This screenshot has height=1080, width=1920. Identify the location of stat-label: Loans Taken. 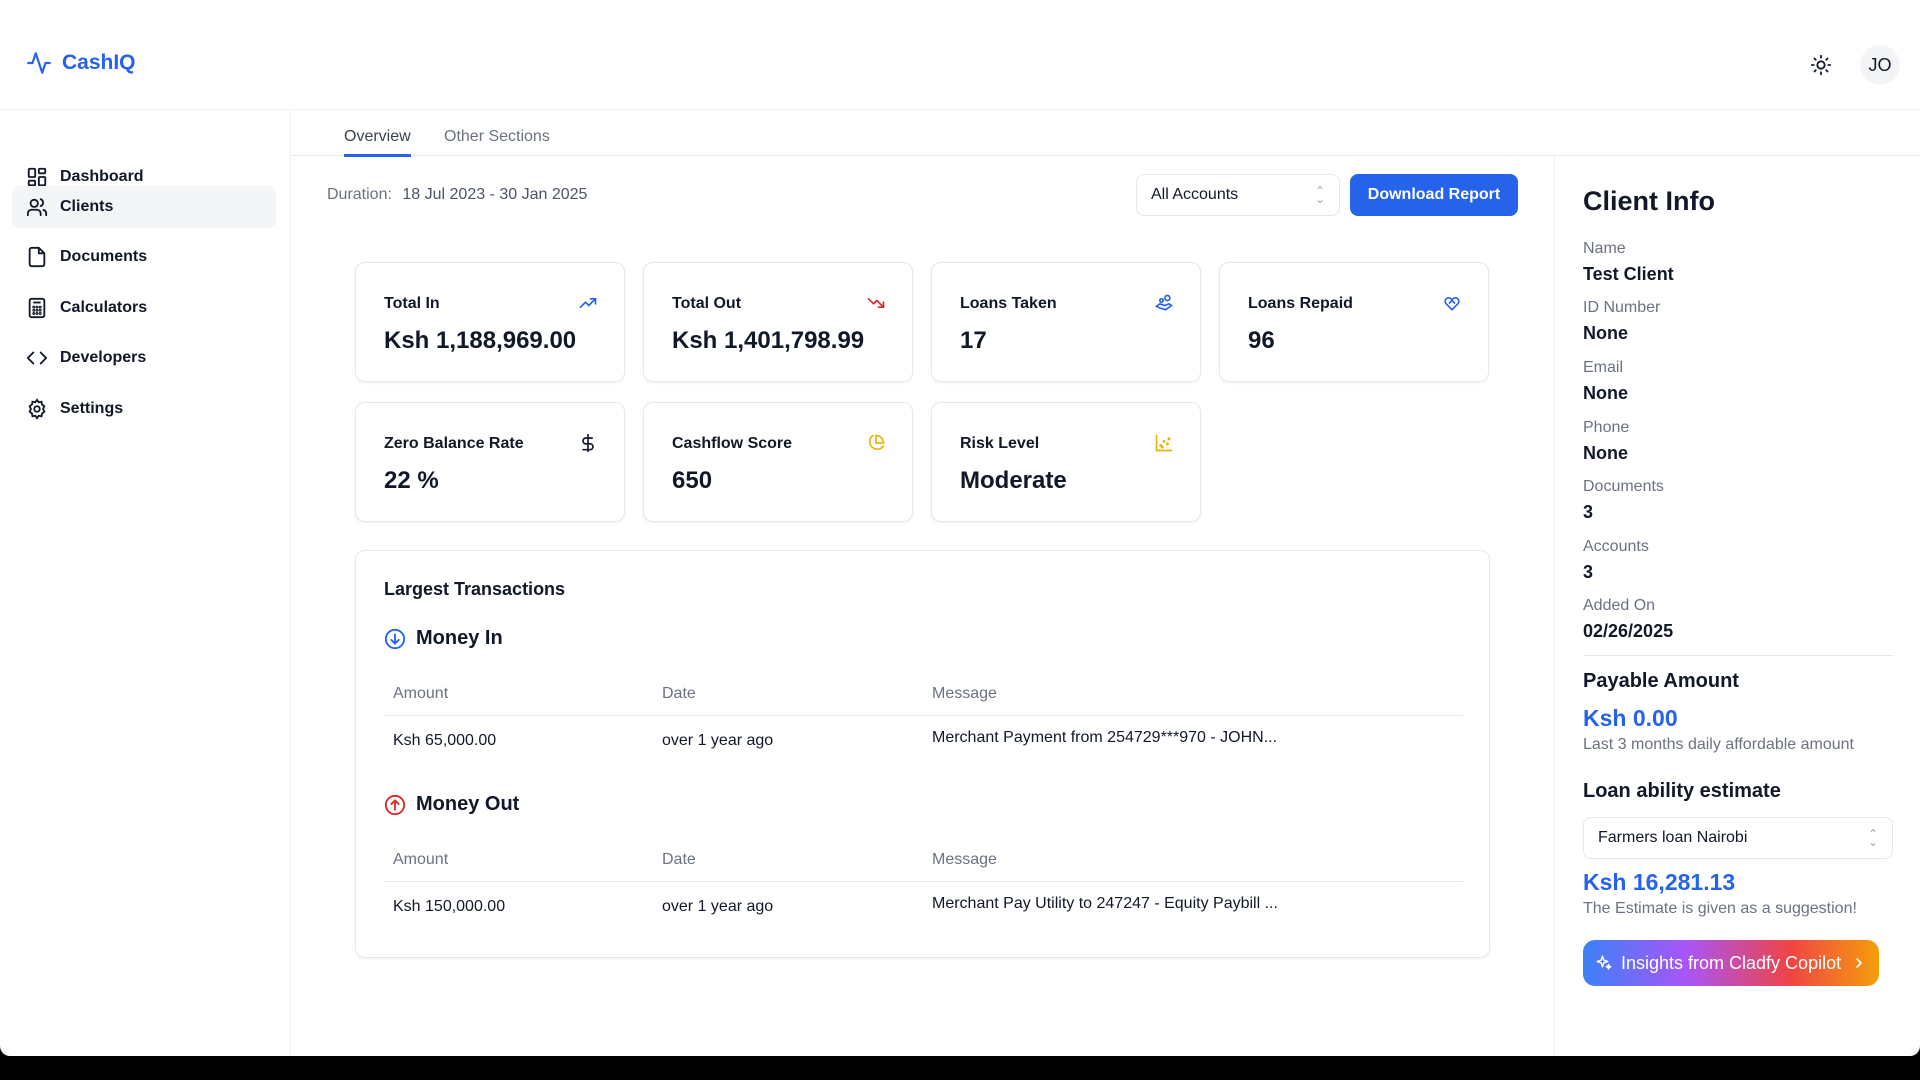
(1008, 303).